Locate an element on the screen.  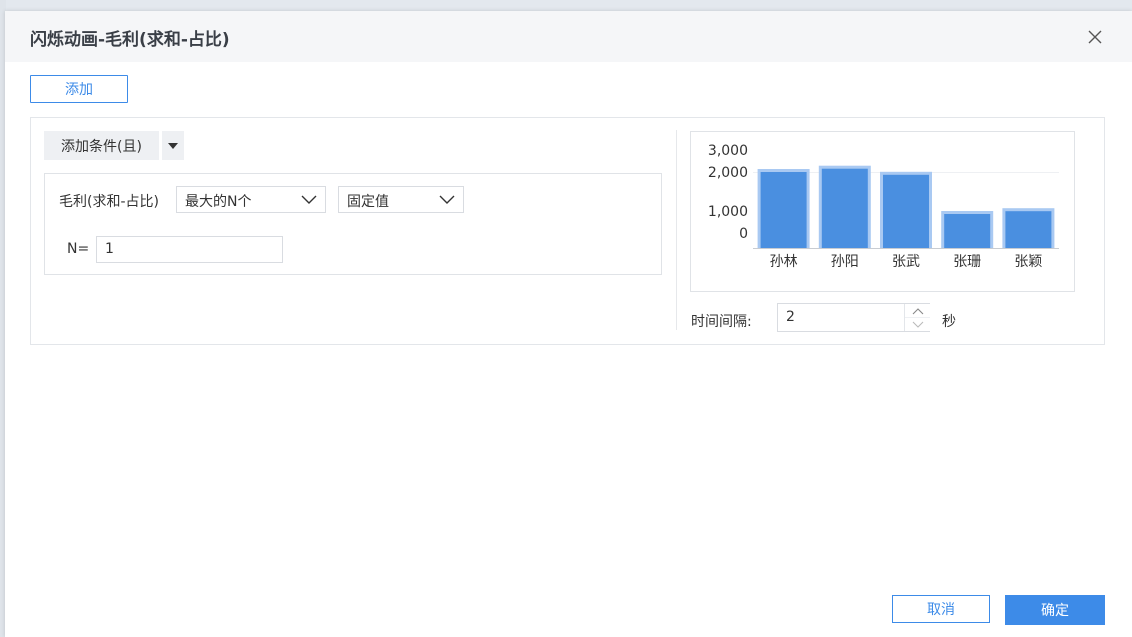
ok-button: 确定 is located at coordinates (1055, 610).